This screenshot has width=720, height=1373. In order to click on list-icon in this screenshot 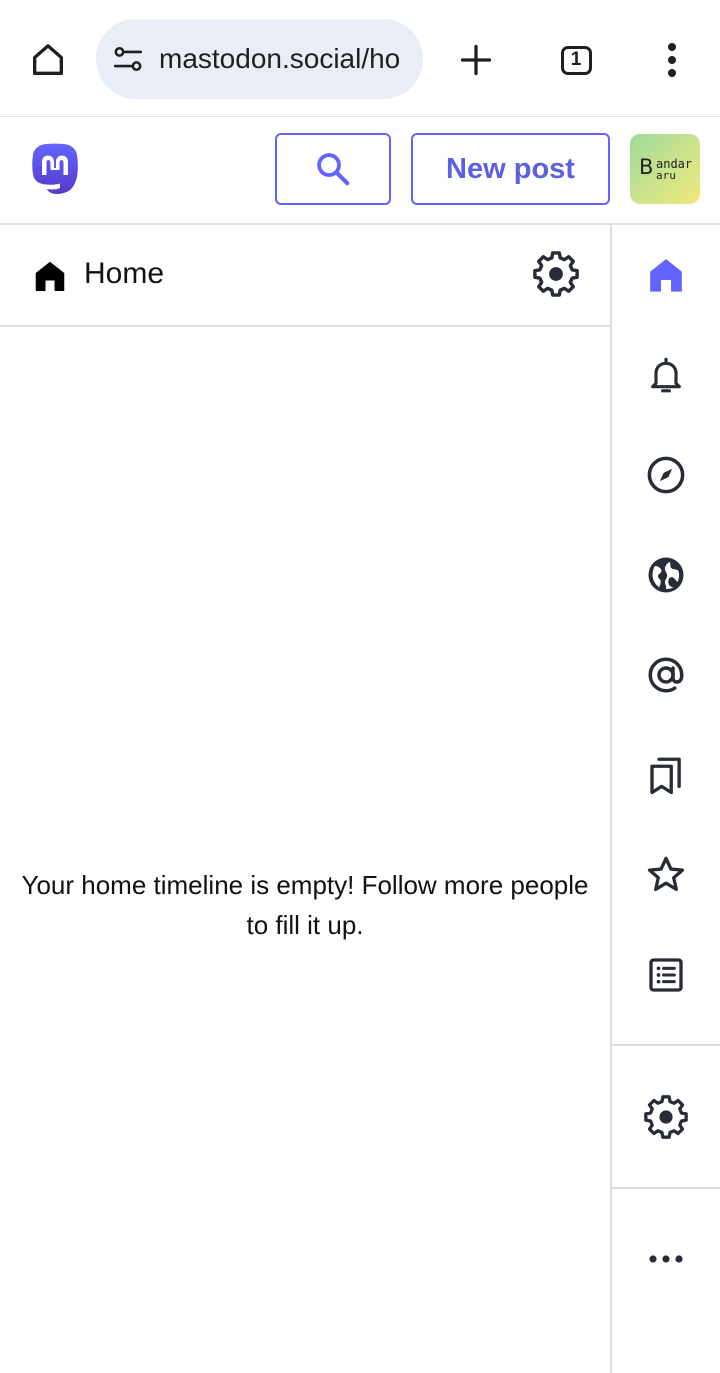, I will do `click(666, 975)`.